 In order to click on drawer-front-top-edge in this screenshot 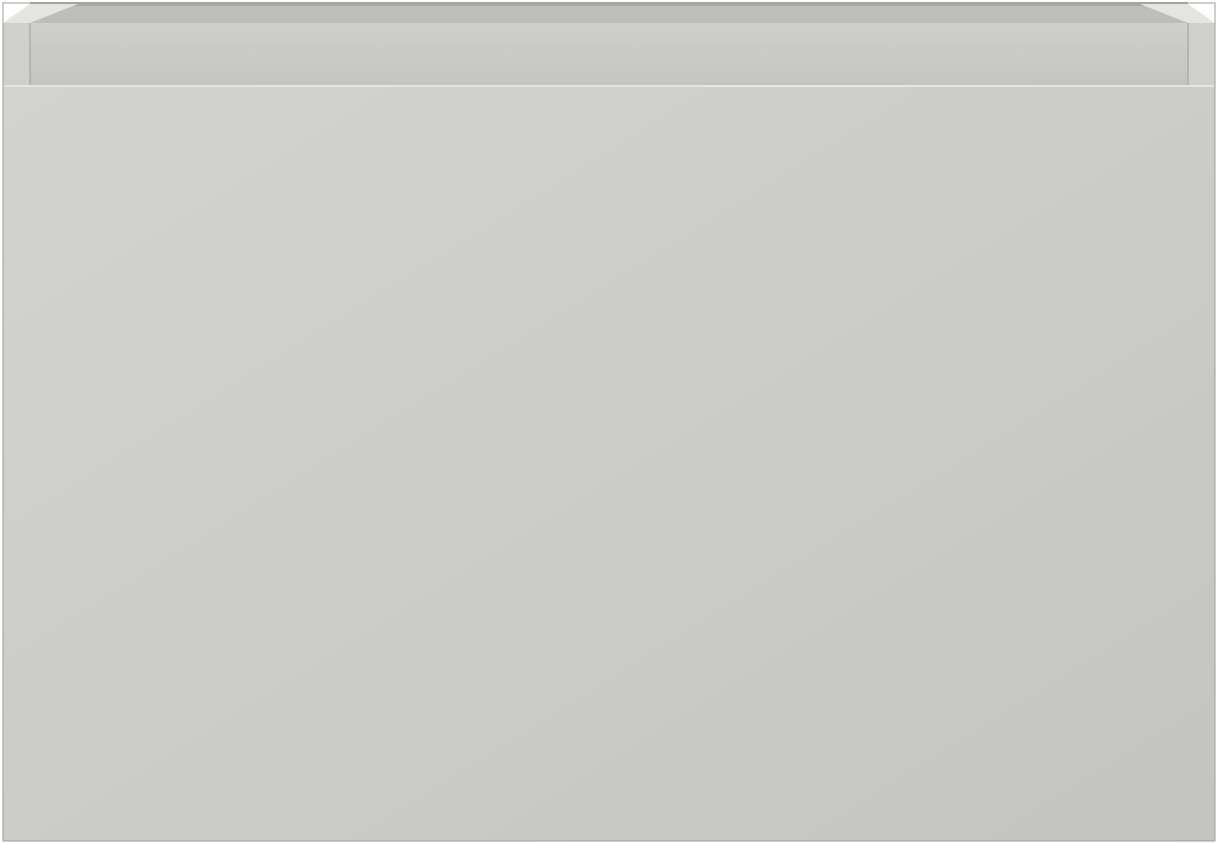, I will do `click(609, 86)`.